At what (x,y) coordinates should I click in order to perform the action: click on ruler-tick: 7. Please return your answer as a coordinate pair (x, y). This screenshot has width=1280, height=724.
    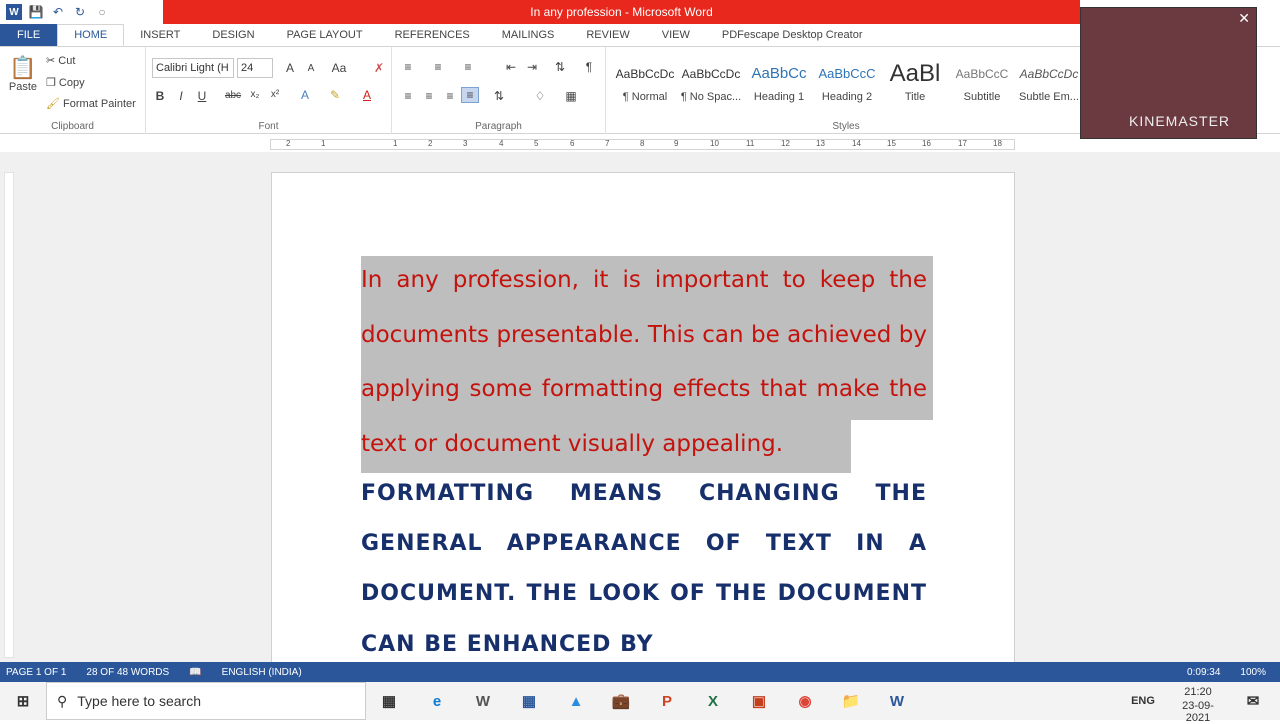
    Looking at the image, I should click on (607, 143).